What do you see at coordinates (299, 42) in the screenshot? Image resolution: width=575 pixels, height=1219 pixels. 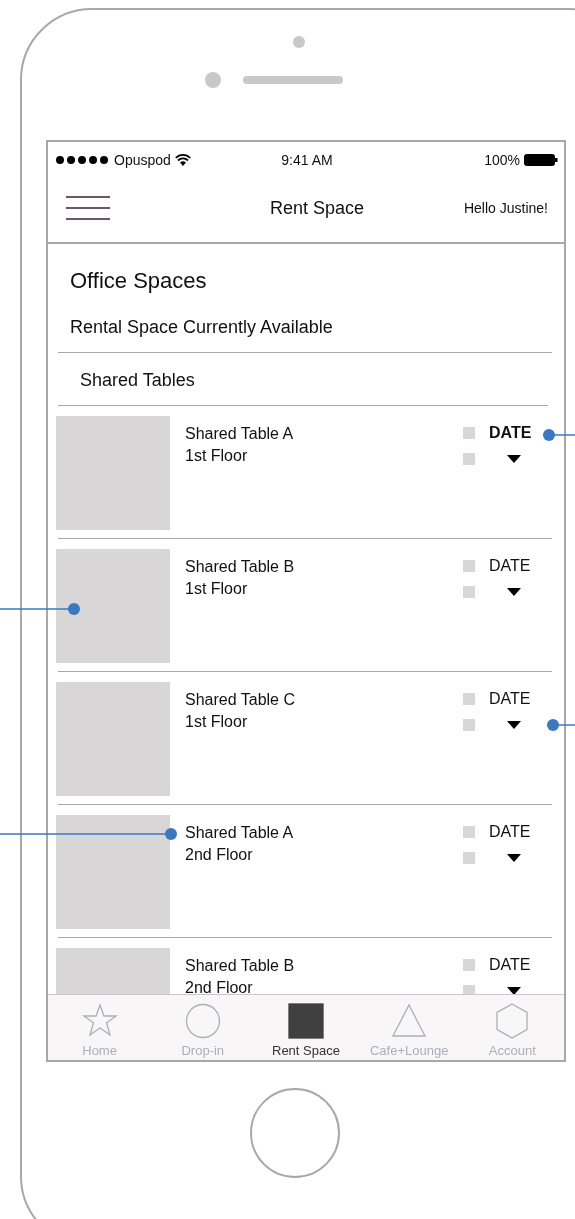 I see `camera-dot` at bounding box center [299, 42].